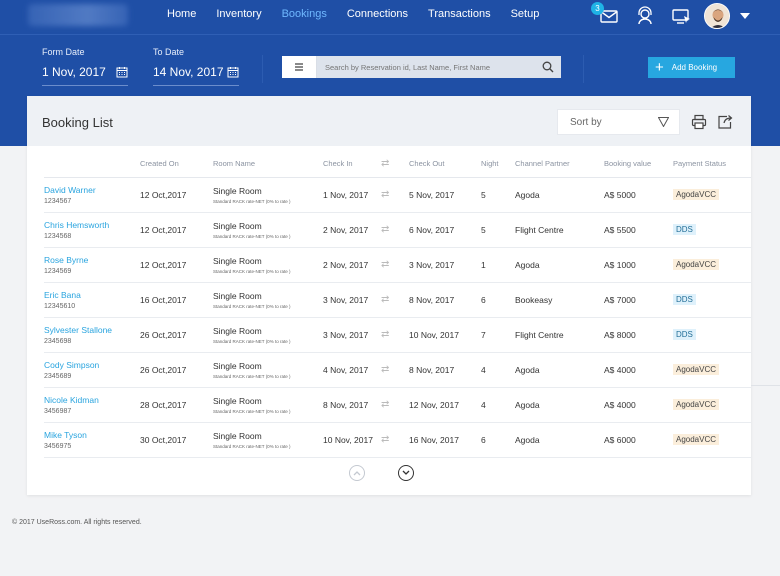 The image size is (780, 576). Describe the element at coordinates (745, 16) in the screenshot. I see `user-menu-chevron-icon` at that location.